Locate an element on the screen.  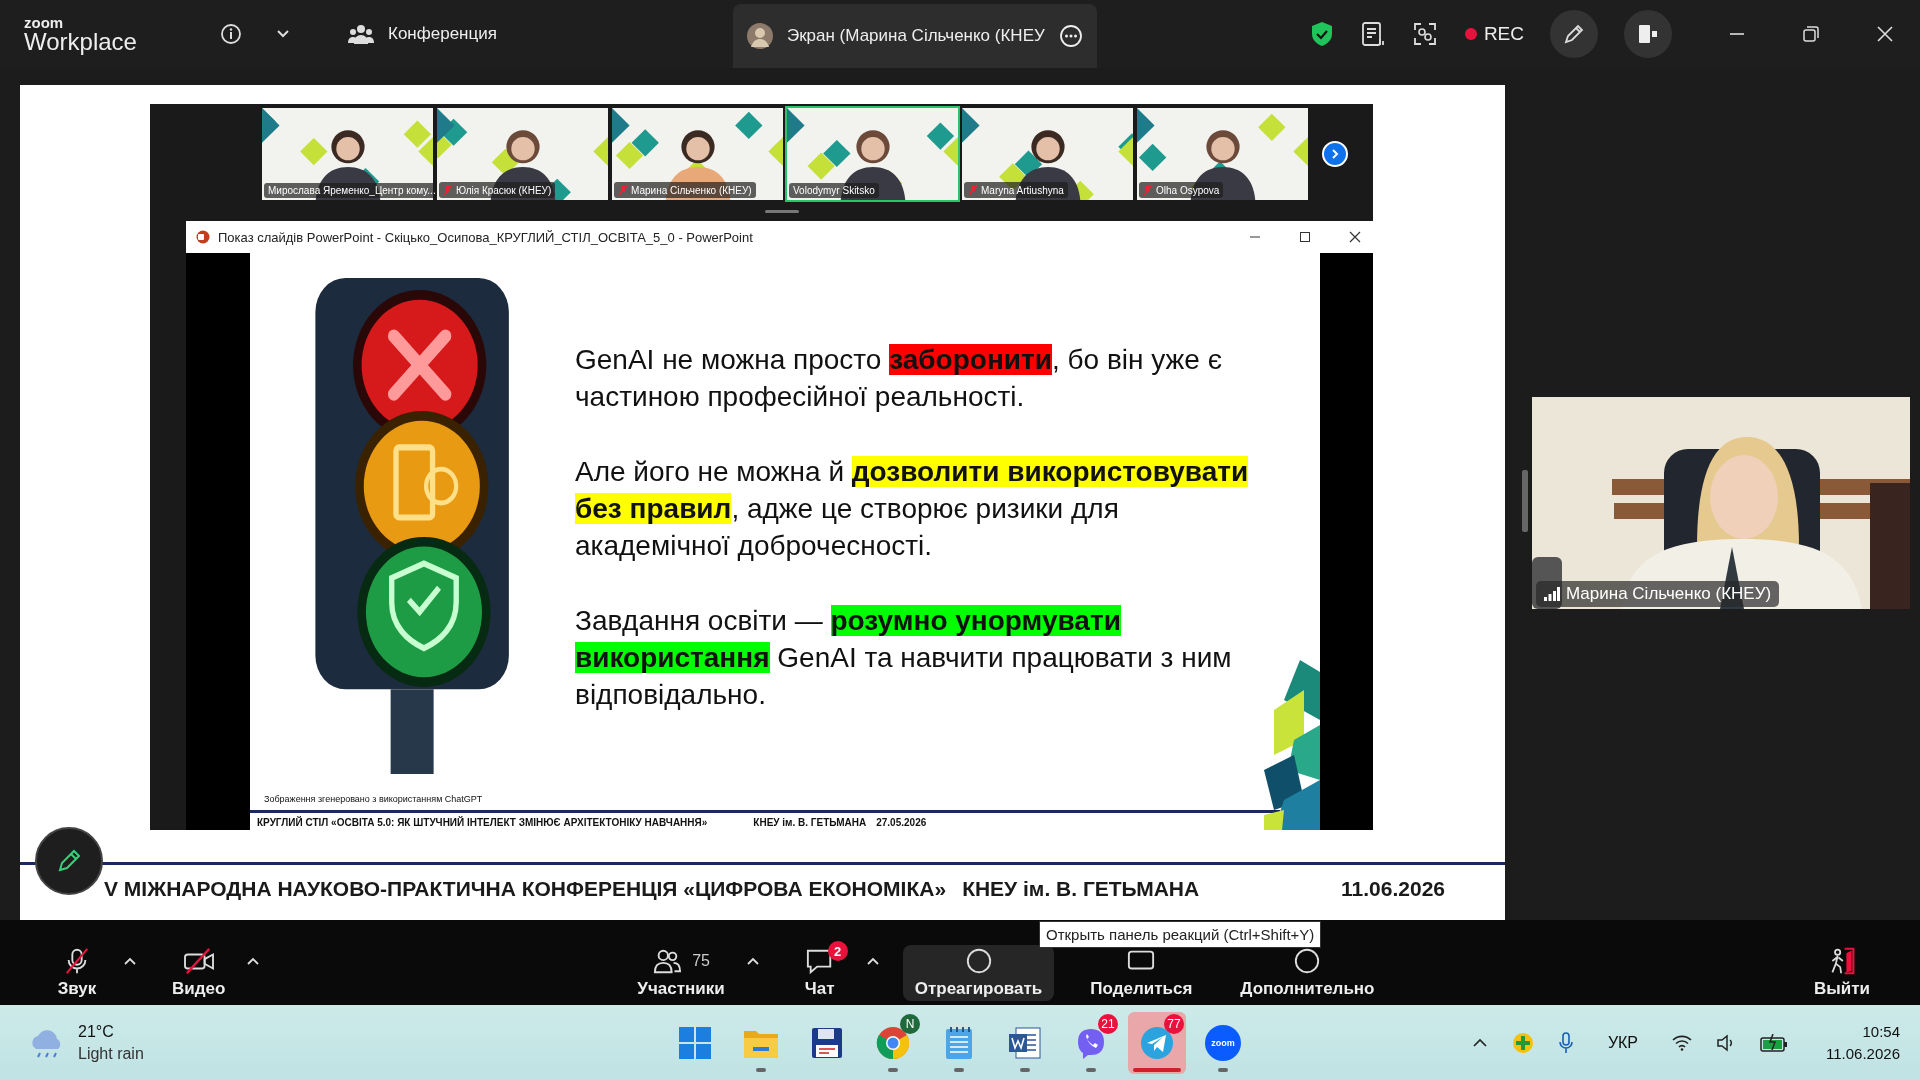
clock-time: 10:54 is located at coordinates (1881, 1031).